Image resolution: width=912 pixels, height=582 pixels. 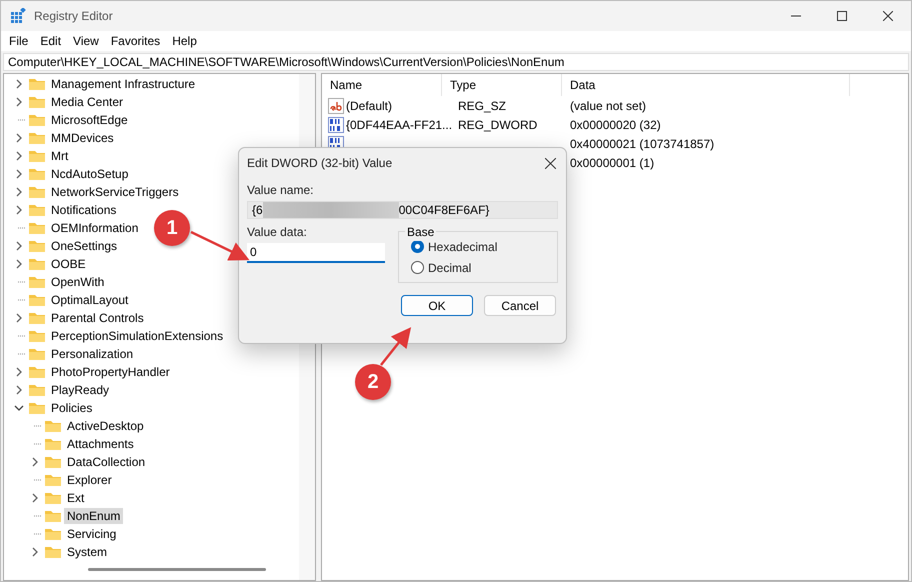 What do you see at coordinates (369, 106) in the screenshot?
I see `value-name: (Default)` at bounding box center [369, 106].